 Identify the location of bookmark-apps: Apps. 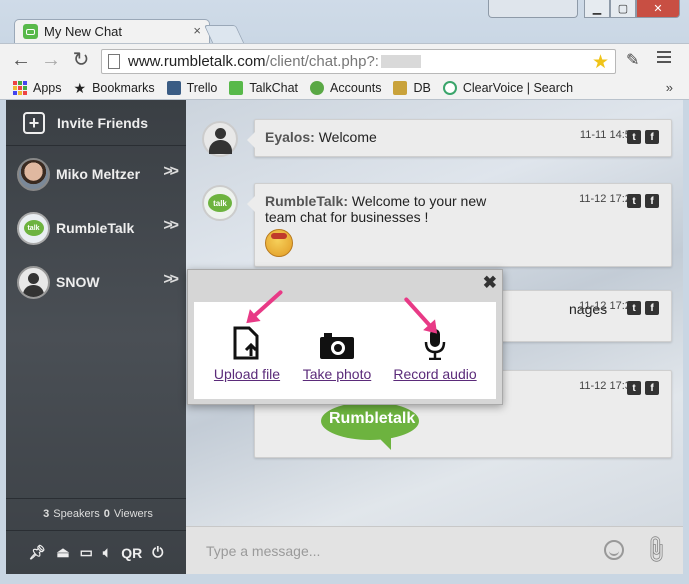
(37, 88).